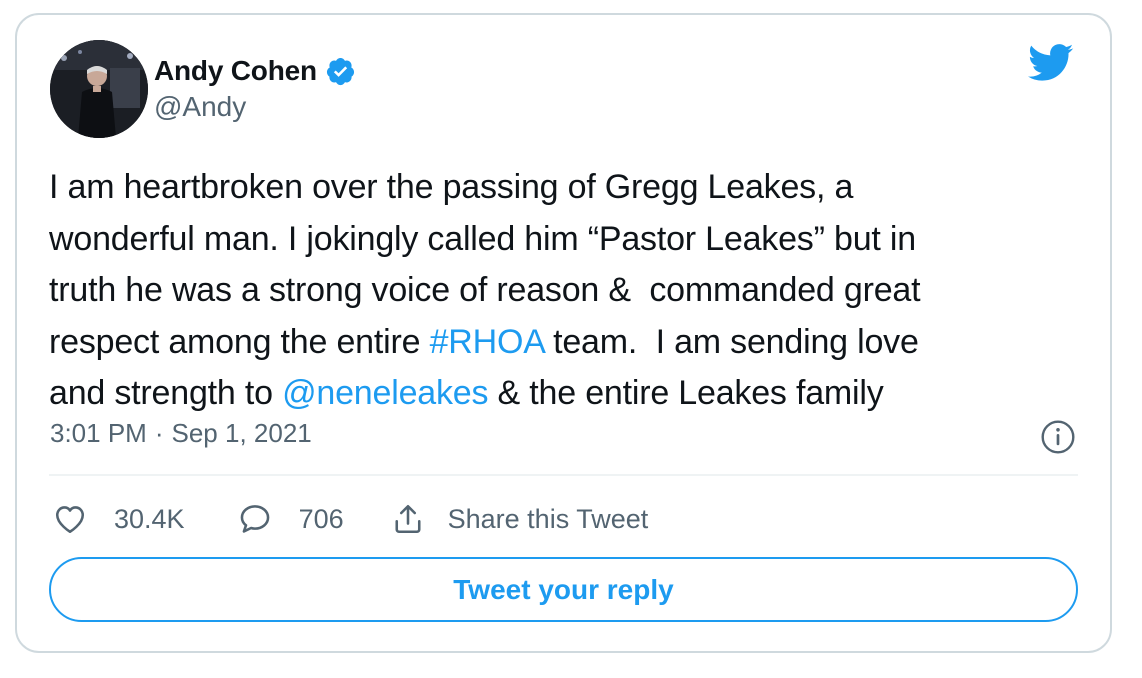  I want to click on share-label: Share this Tweet, so click(548, 518).